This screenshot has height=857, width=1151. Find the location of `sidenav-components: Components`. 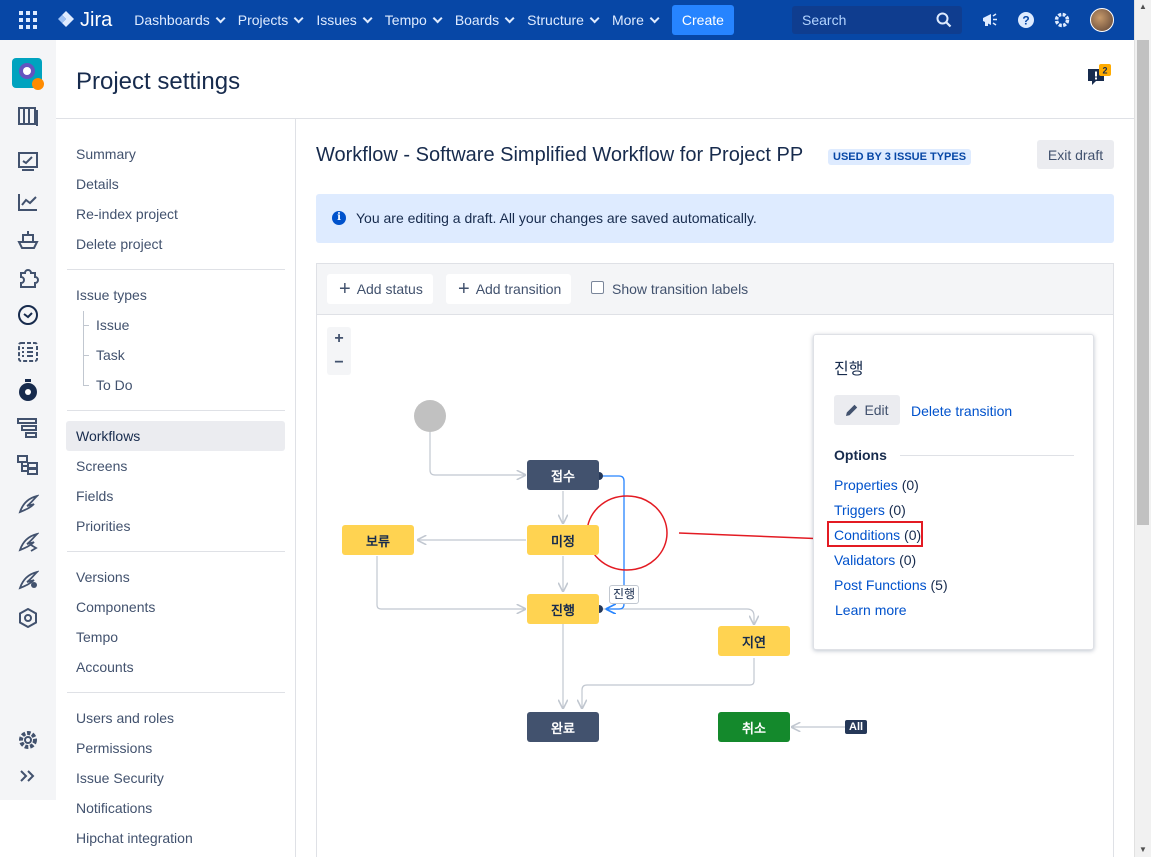

sidenav-components: Components is located at coordinates (115, 607).